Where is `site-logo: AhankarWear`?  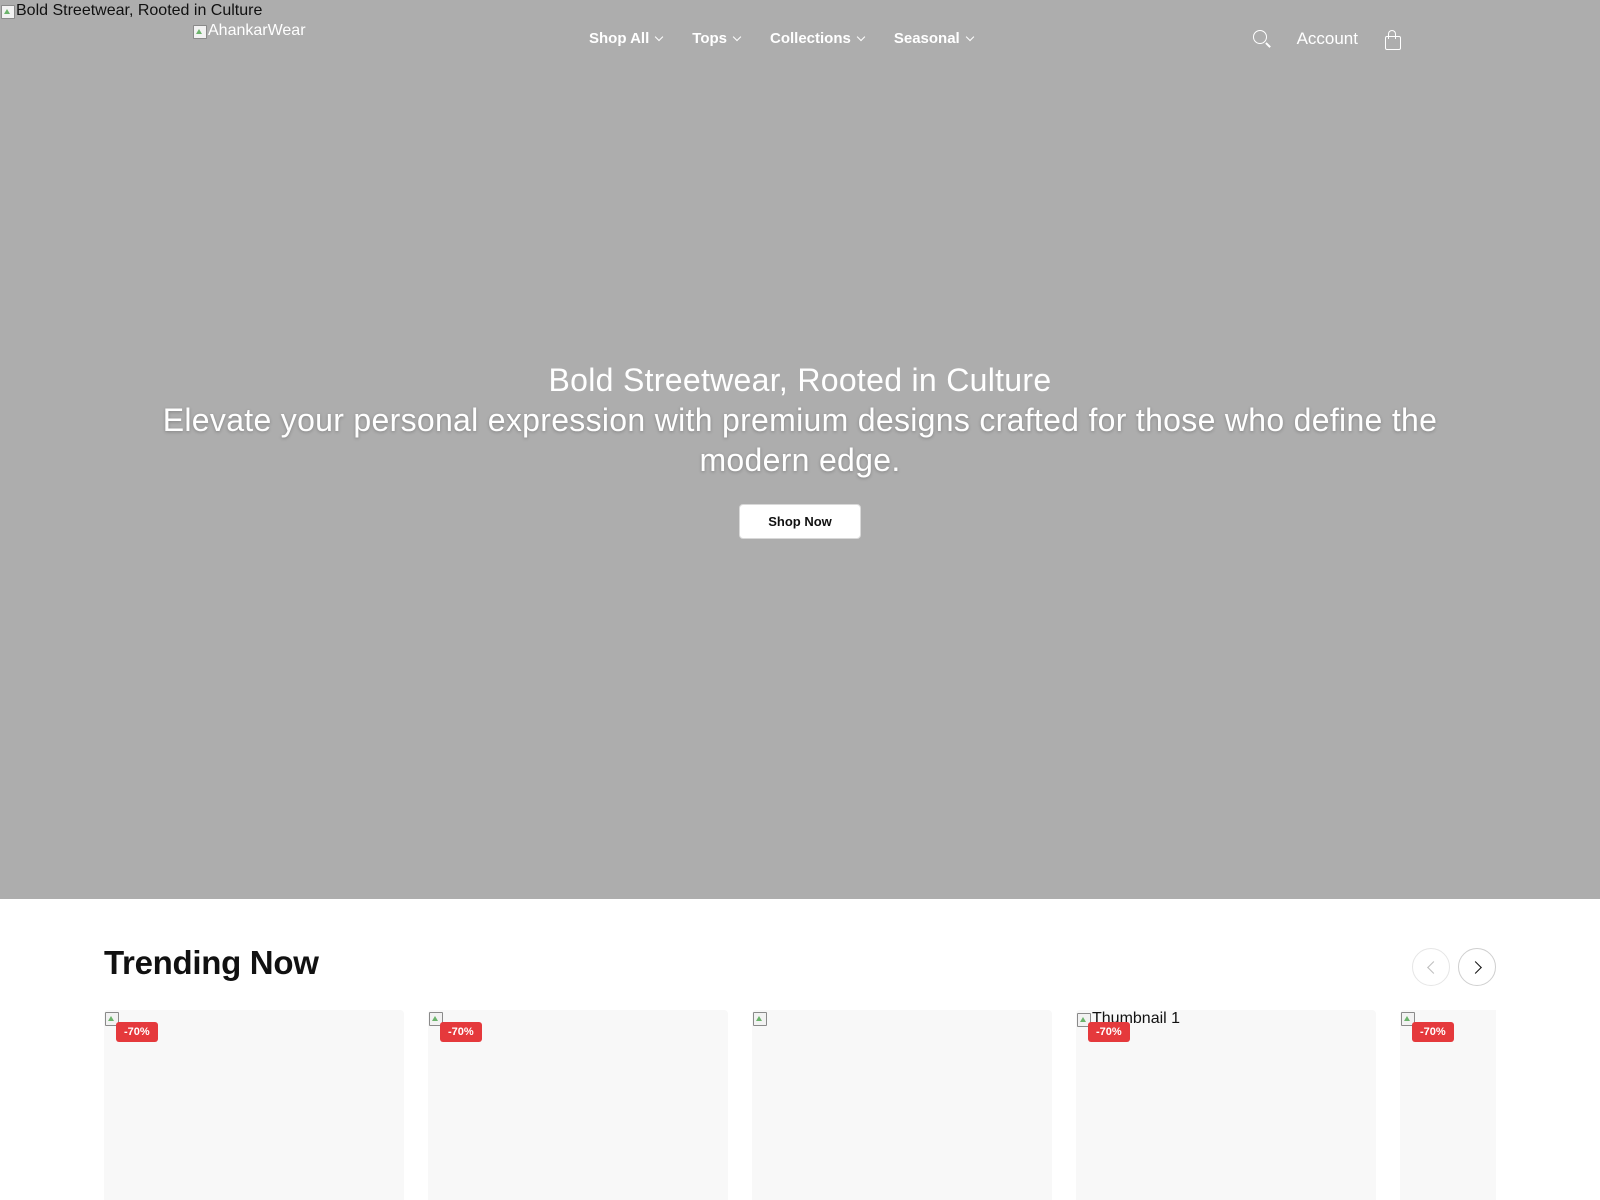
site-logo: AhankarWear is located at coordinates (249, 31).